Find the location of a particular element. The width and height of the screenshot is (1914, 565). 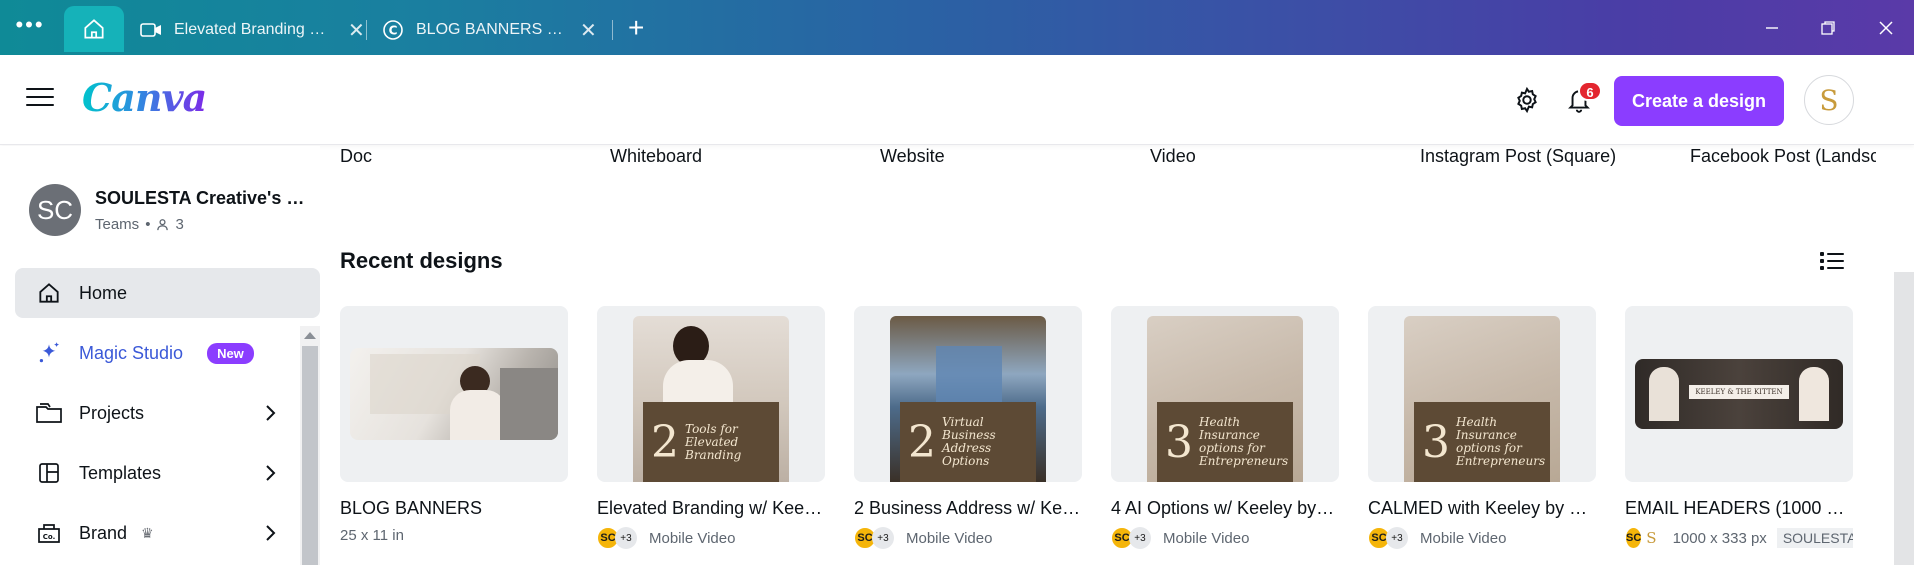

home-tab is located at coordinates (94, 29).